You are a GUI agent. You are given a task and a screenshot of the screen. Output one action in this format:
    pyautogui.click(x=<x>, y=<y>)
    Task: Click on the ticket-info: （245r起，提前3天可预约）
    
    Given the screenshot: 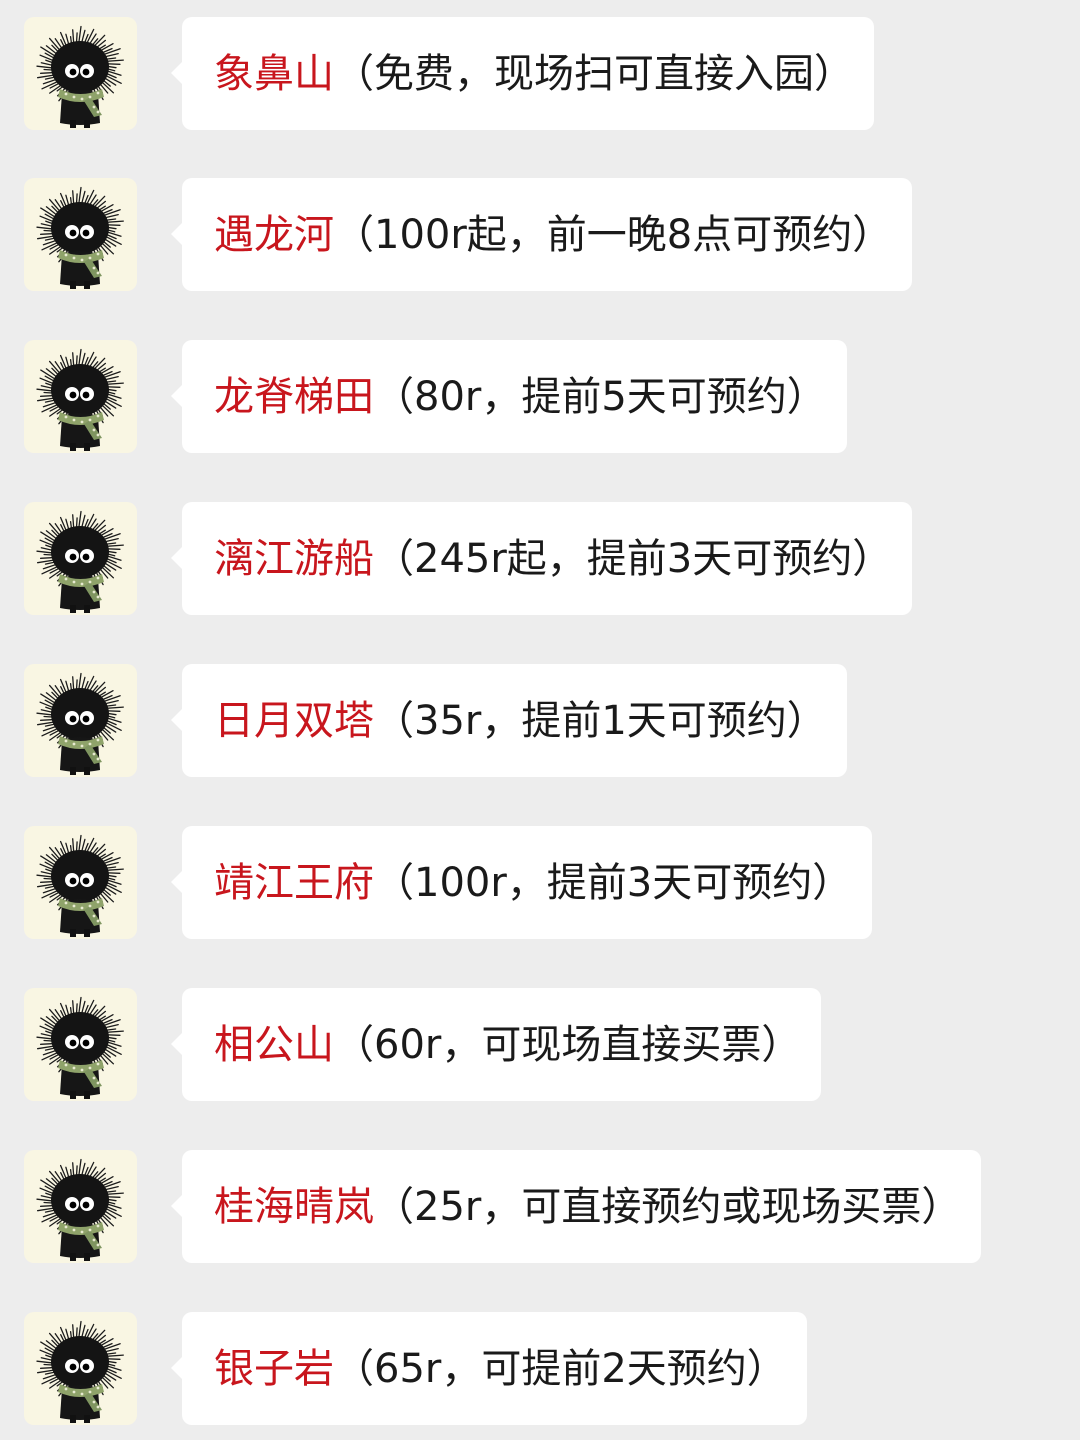 What is the action you would take?
    pyautogui.click(x=633, y=558)
    